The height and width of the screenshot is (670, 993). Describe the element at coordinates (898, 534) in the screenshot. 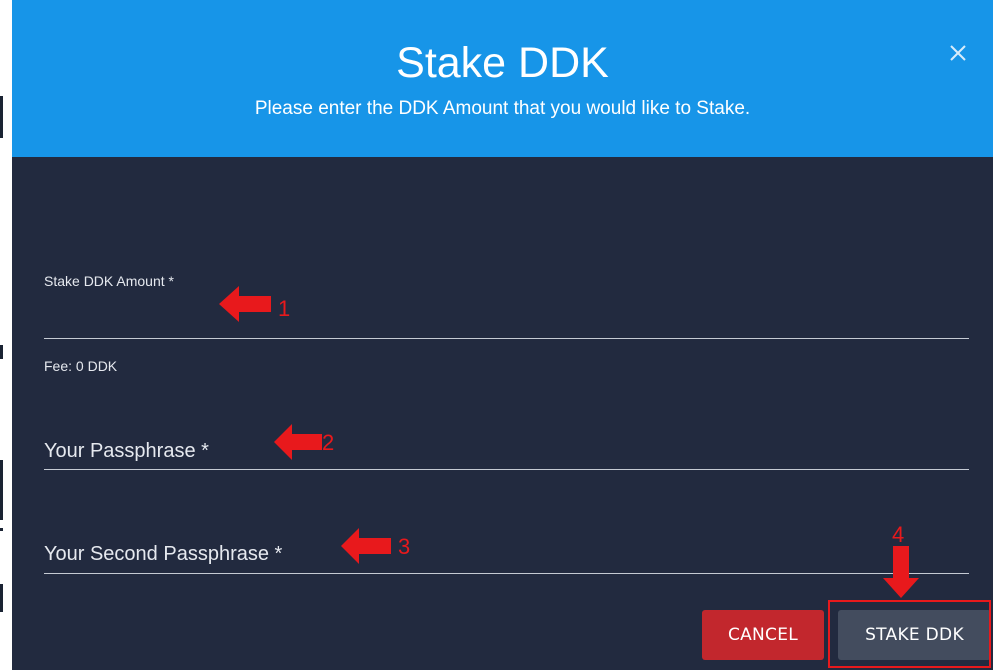

I see `annotation-number: 4` at that location.